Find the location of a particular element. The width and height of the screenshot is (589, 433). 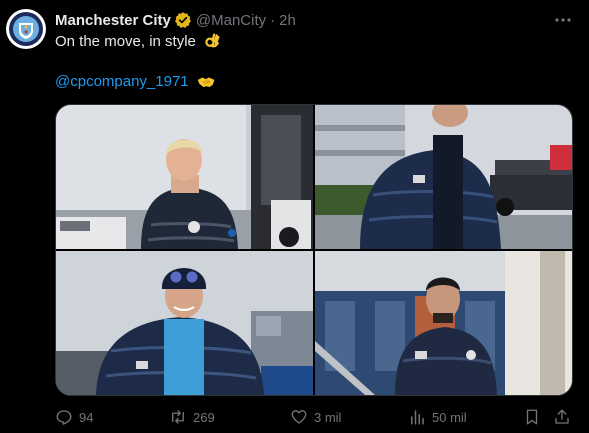

man-city-crest-icon is located at coordinates (26, 29).